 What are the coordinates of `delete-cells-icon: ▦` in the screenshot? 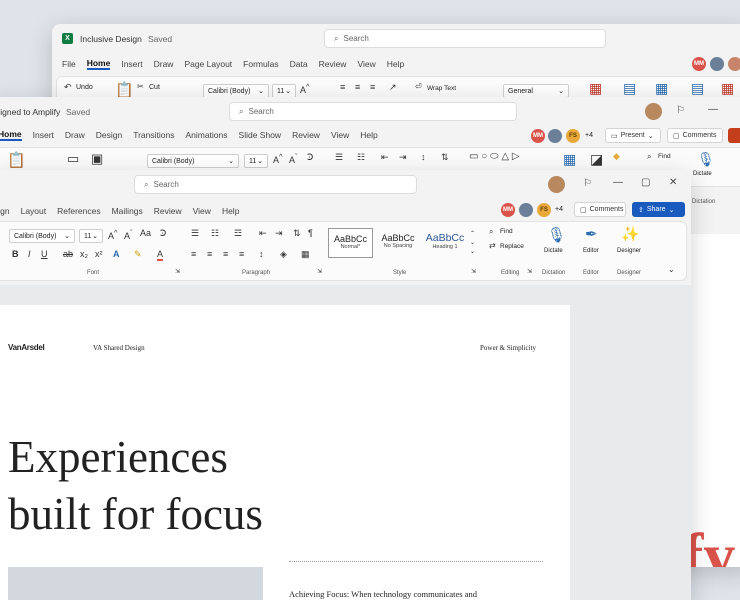 It's located at (727, 88).